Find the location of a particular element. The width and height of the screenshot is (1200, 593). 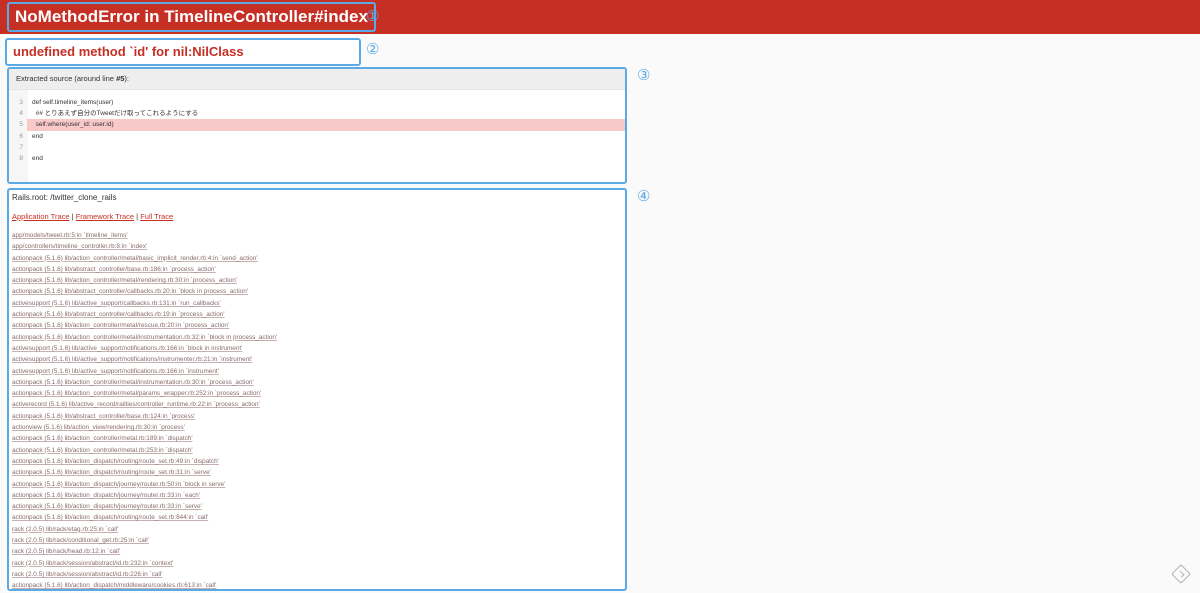

feedly-icon is located at coordinates (1181, 574).